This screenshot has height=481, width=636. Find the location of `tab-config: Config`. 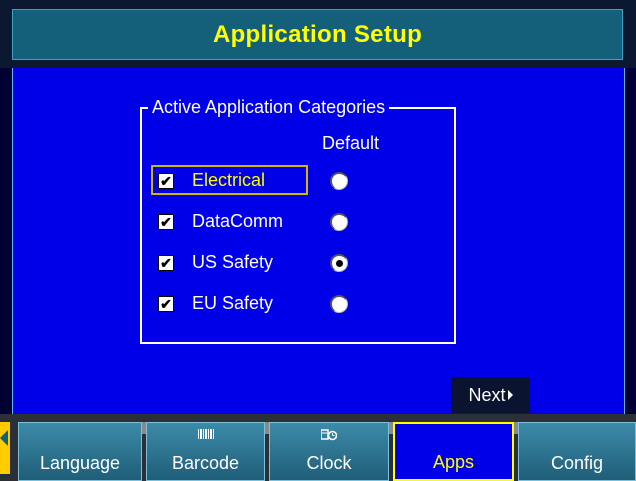

tab-config: Config is located at coordinates (577, 451).